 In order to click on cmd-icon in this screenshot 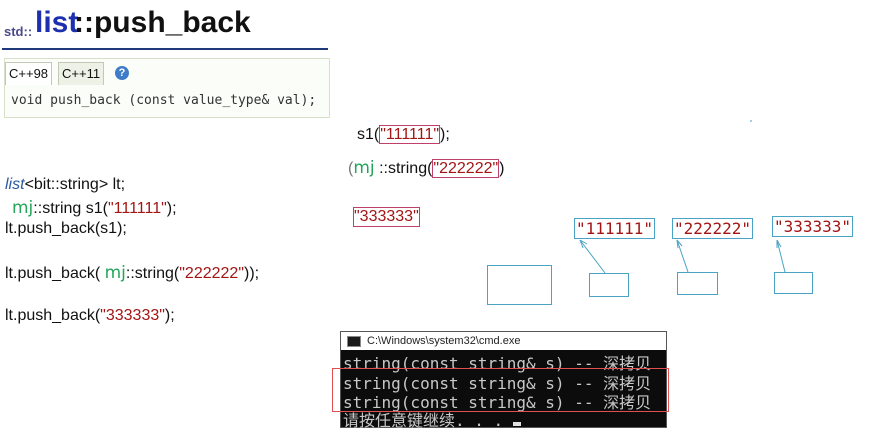, I will do `click(354, 341)`.